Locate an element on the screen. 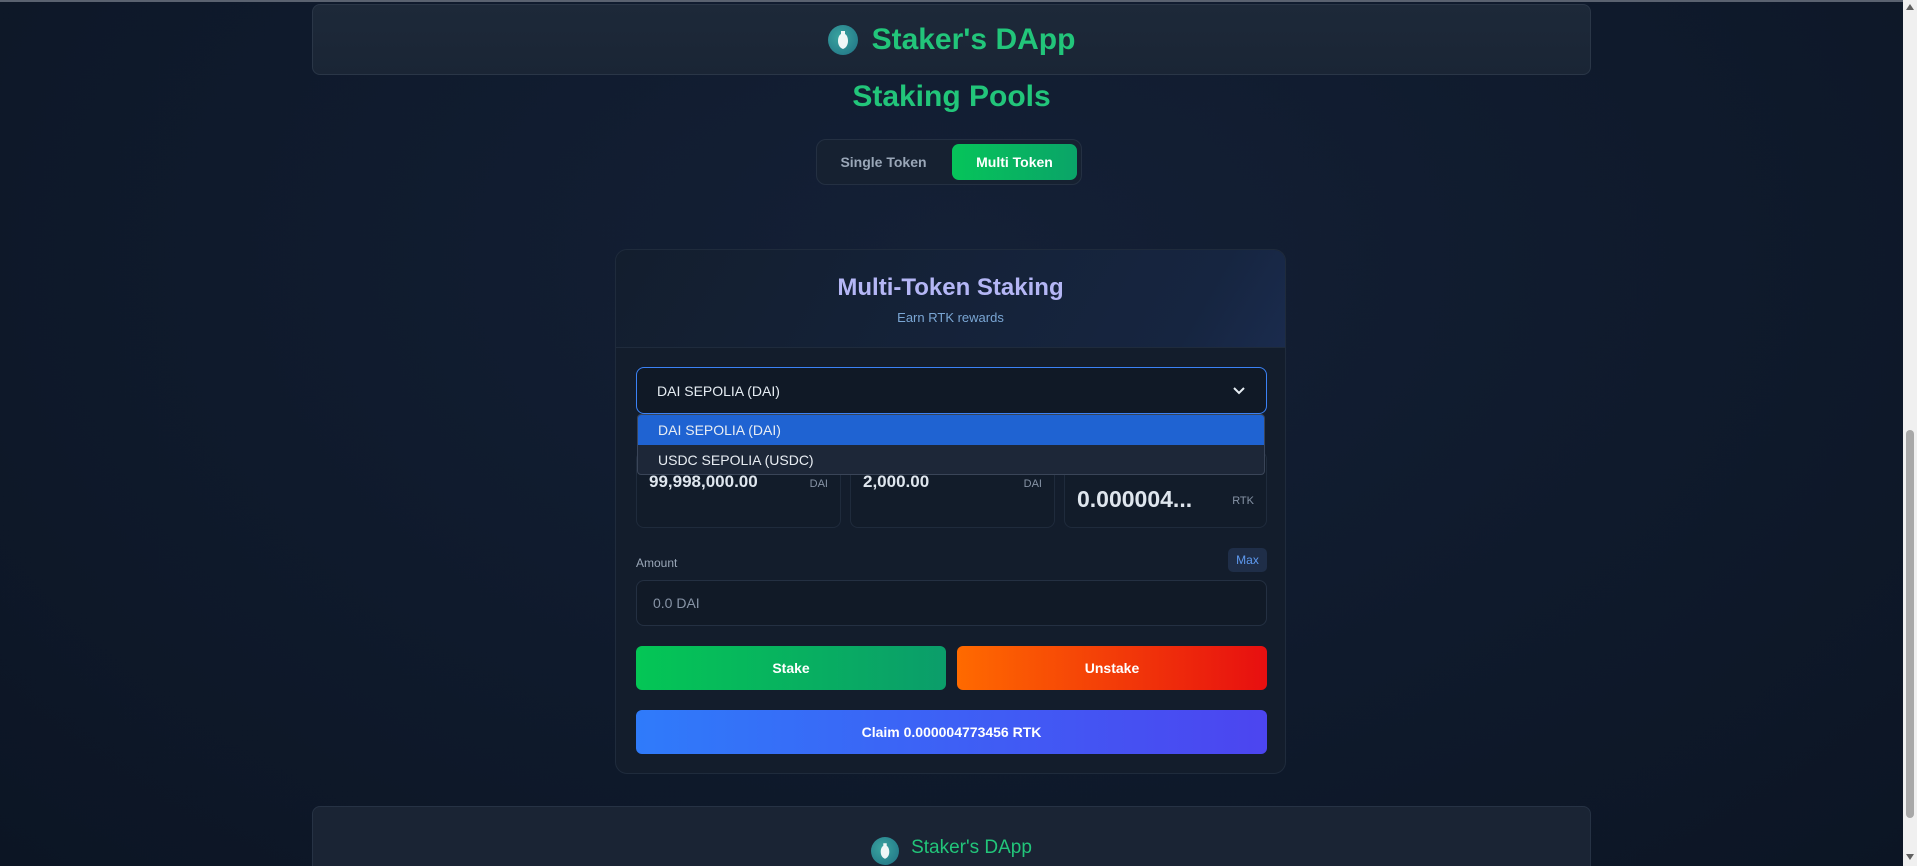 This screenshot has width=1917, height=866. page-scrollbar is located at coordinates (1910, 433).